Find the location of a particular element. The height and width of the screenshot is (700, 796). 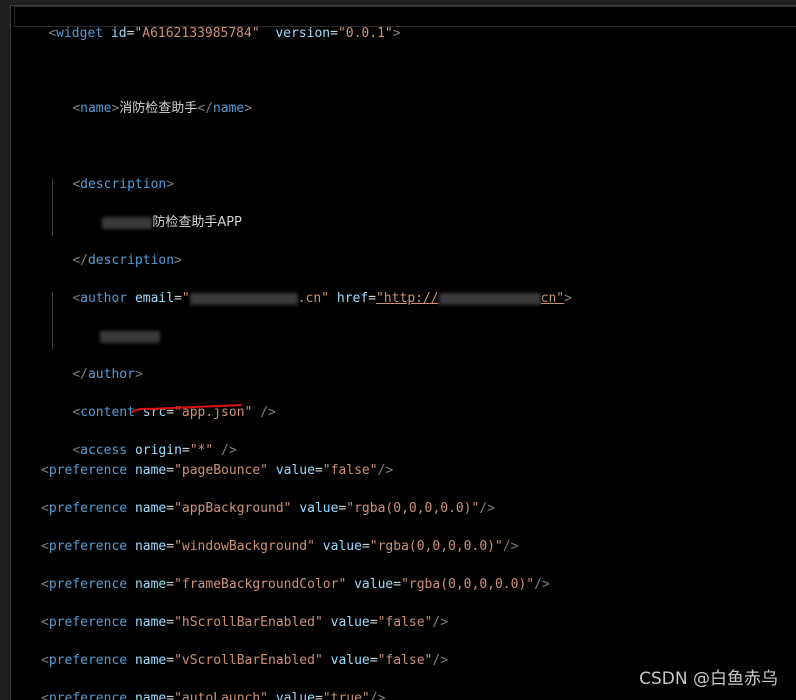

code-line-name: <name>消防检查助手</name> is located at coordinates (146, 109).